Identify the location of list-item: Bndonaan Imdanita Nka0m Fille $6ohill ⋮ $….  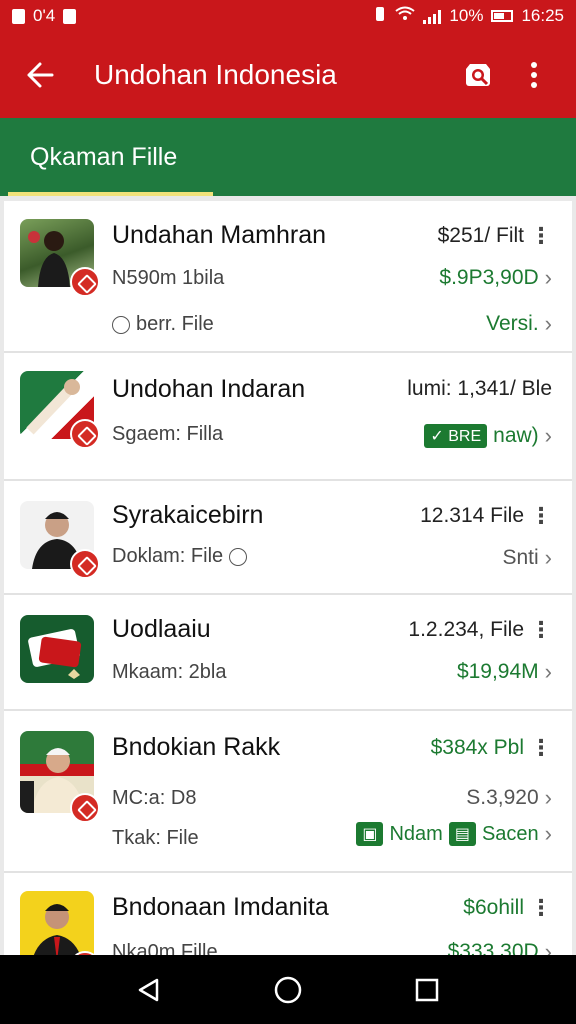
(288, 914).